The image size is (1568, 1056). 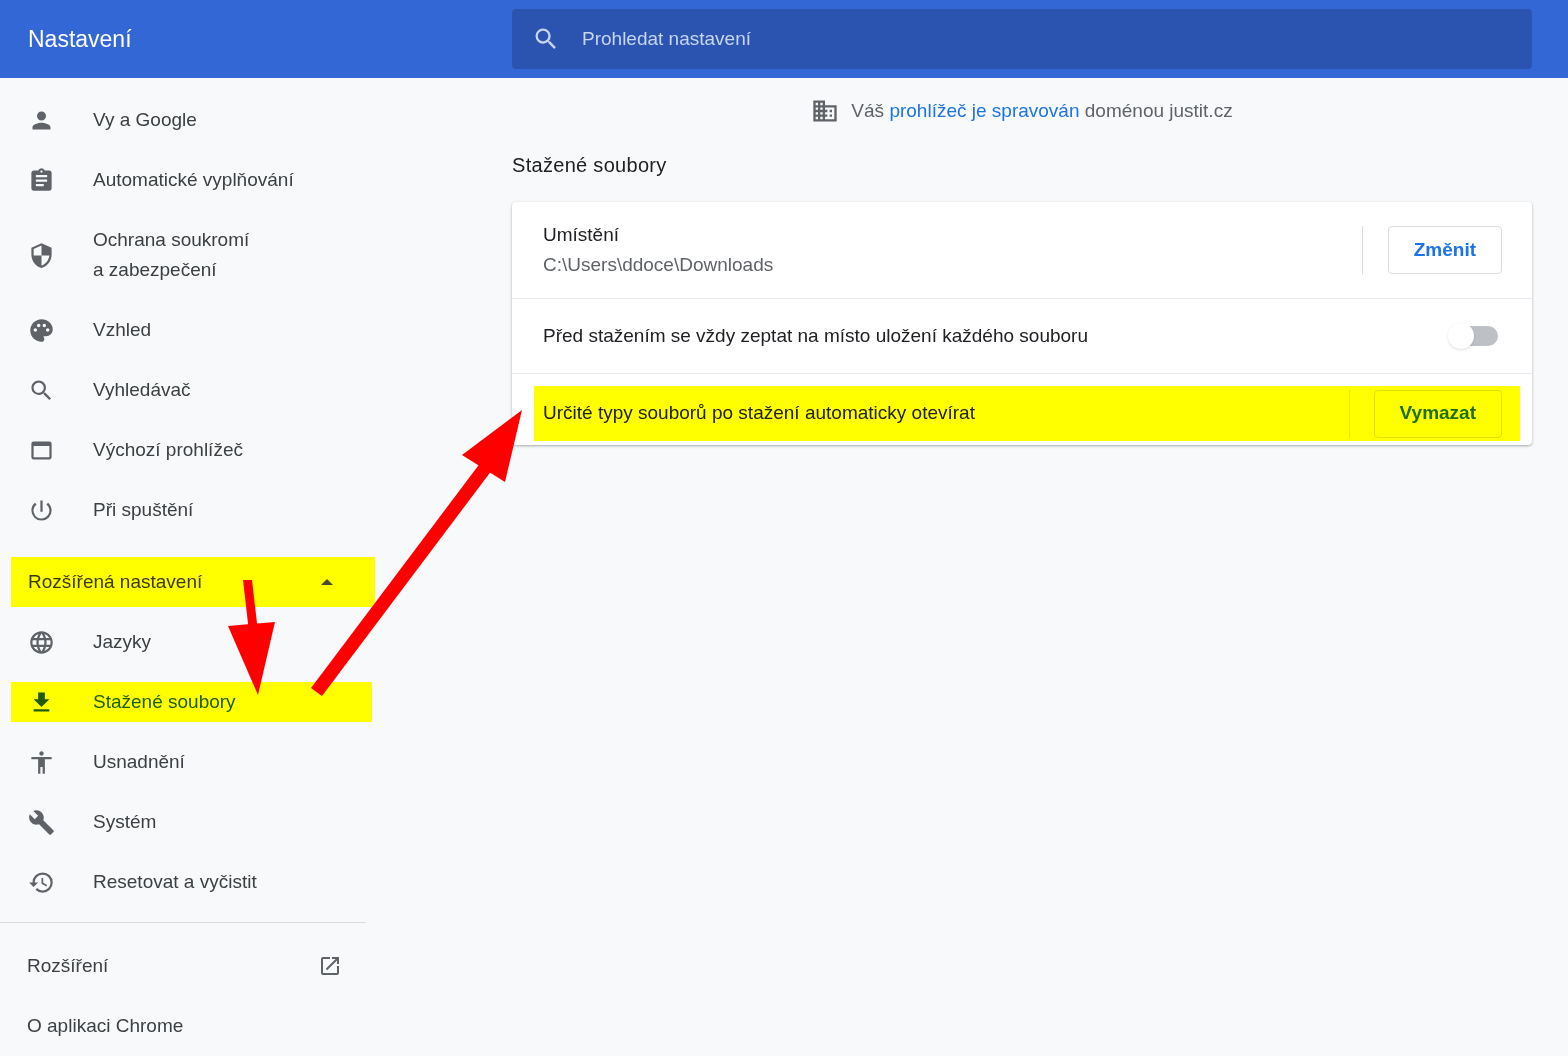 What do you see at coordinates (330, 966) in the screenshot?
I see `external-link-icon` at bounding box center [330, 966].